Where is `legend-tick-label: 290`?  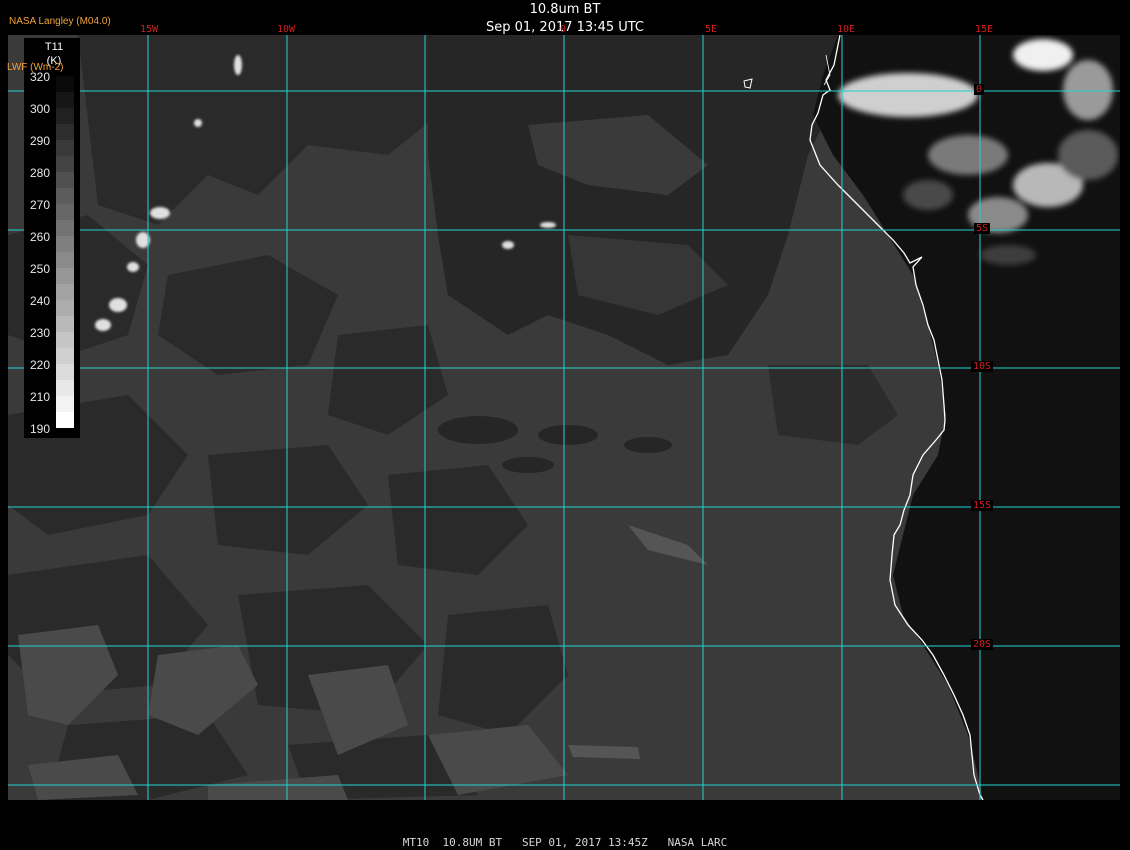
legend-tick-label: 290 is located at coordinates (39, 141).